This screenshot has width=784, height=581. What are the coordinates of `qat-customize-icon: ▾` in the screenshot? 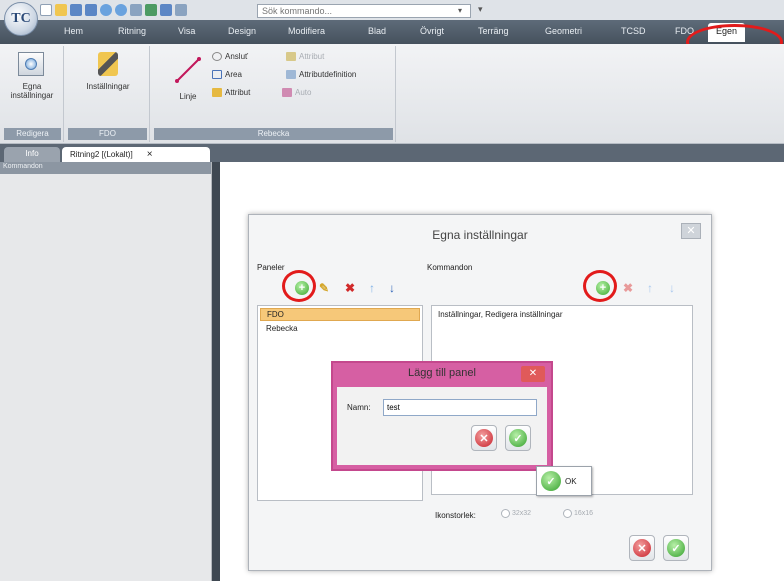 It's located at (480, 9).